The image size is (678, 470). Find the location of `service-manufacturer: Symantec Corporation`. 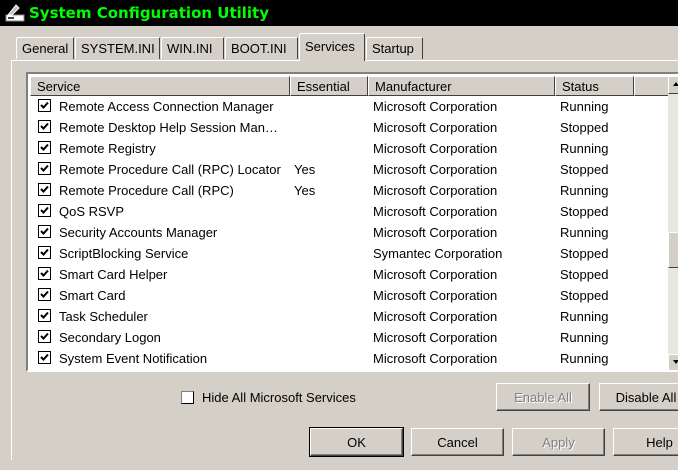

service-manufacturer: Symantec Corporation is located at coordinates (438, 253).